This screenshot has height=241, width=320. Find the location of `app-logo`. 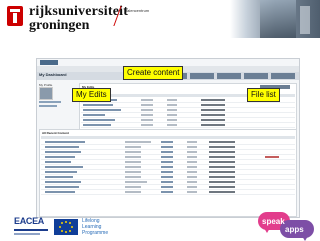

app-logo is located at coordinates (49, 62).